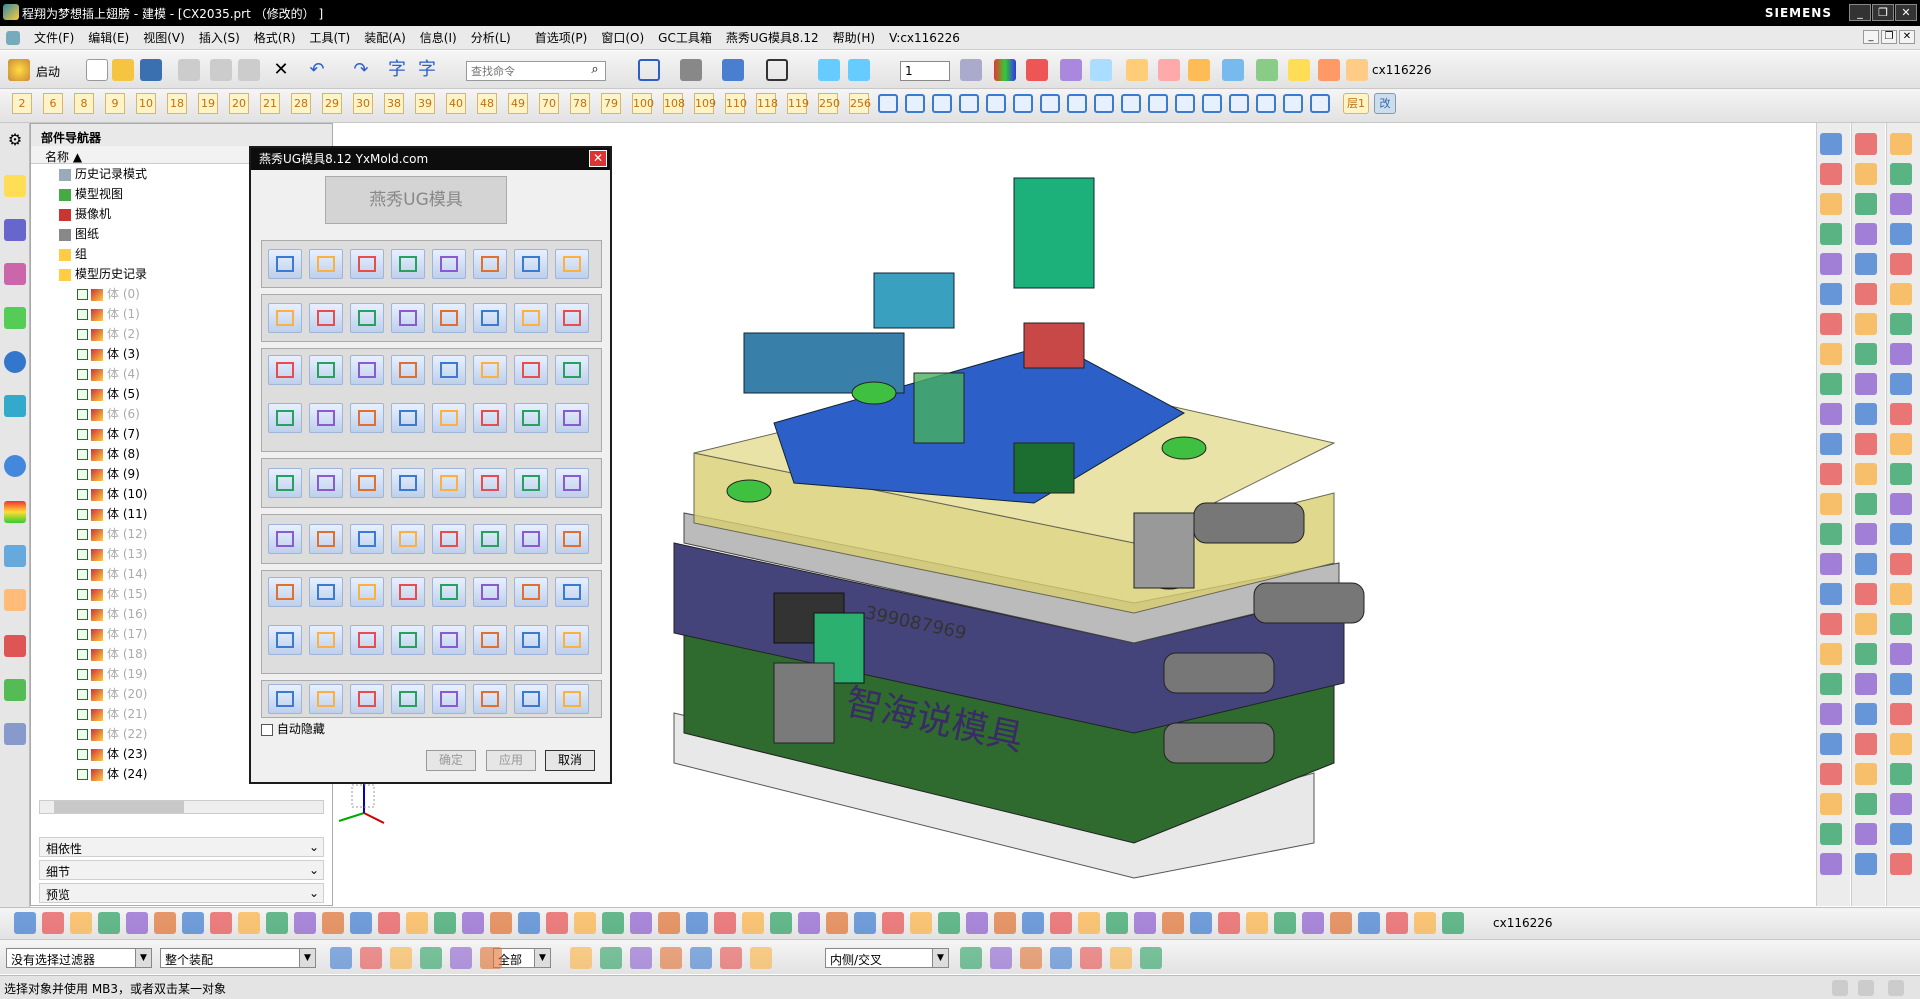  I want to click on layer-number-button: 29, so click(332, 103).